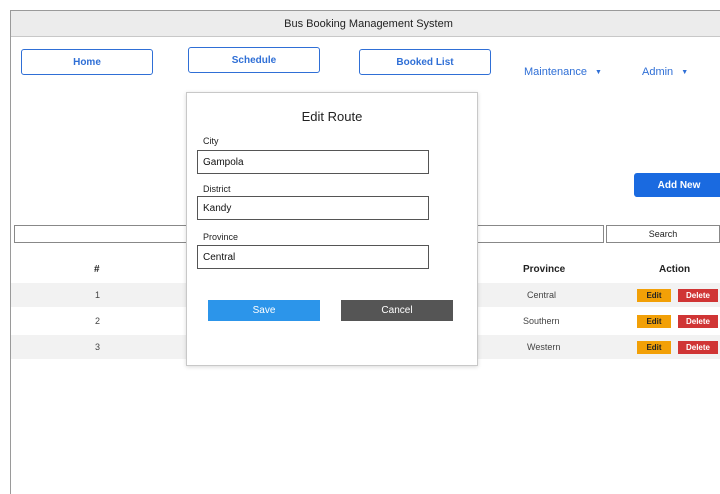 The image size is (720, 494). What do you see at coordinates (542, 295) in the screenshot?
I see `row-province: Central` at bounding box center [542, 295].